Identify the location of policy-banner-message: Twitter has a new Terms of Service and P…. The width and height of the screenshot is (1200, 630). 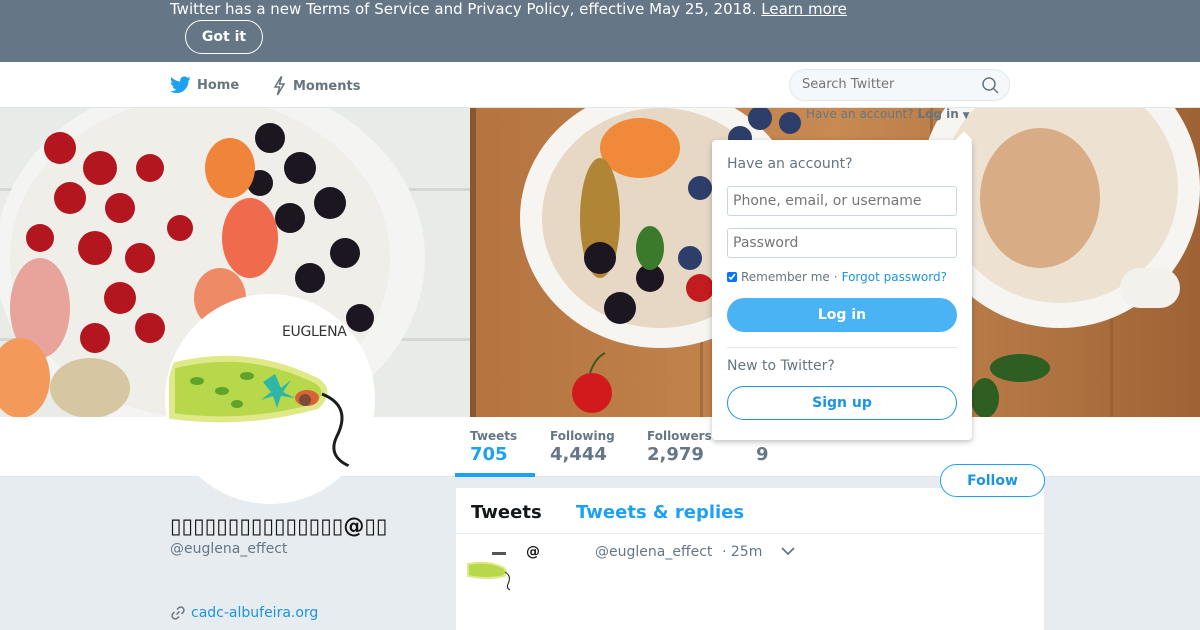
(463, 9).